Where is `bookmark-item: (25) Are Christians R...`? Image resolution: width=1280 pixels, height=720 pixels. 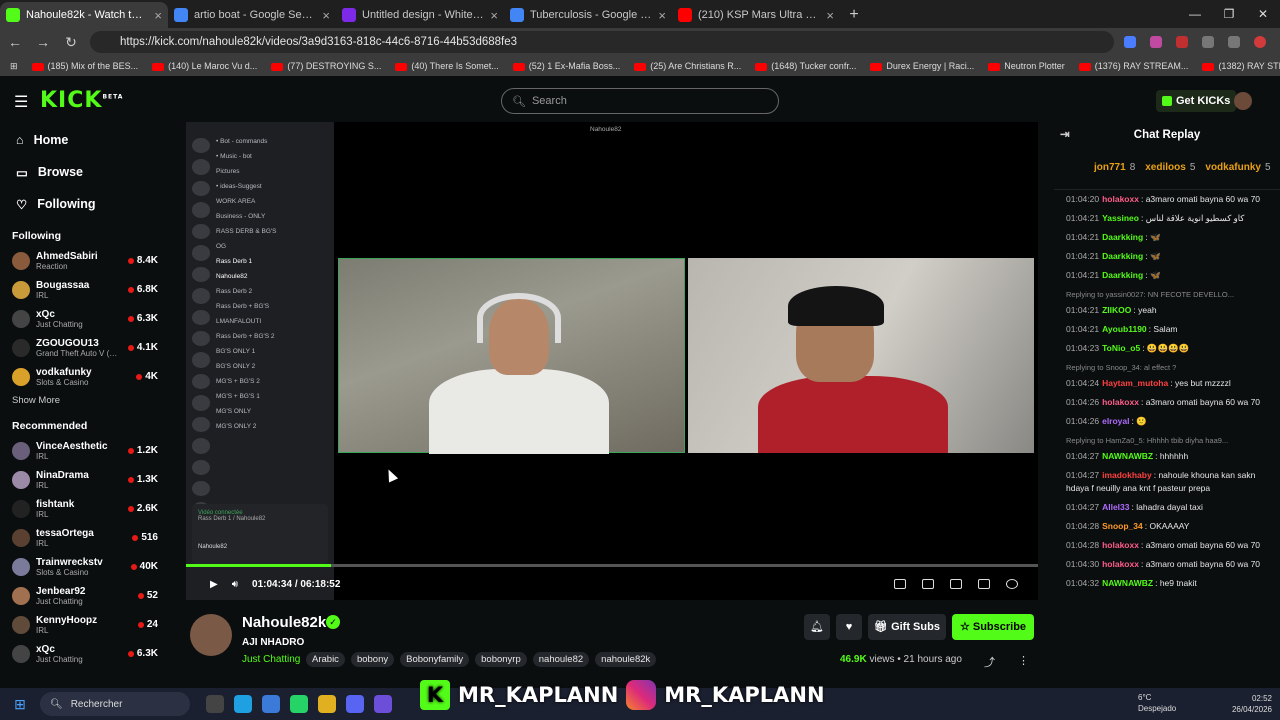
bookmark-item: (25) Are Christians R... is located at coordinates (687, 66).